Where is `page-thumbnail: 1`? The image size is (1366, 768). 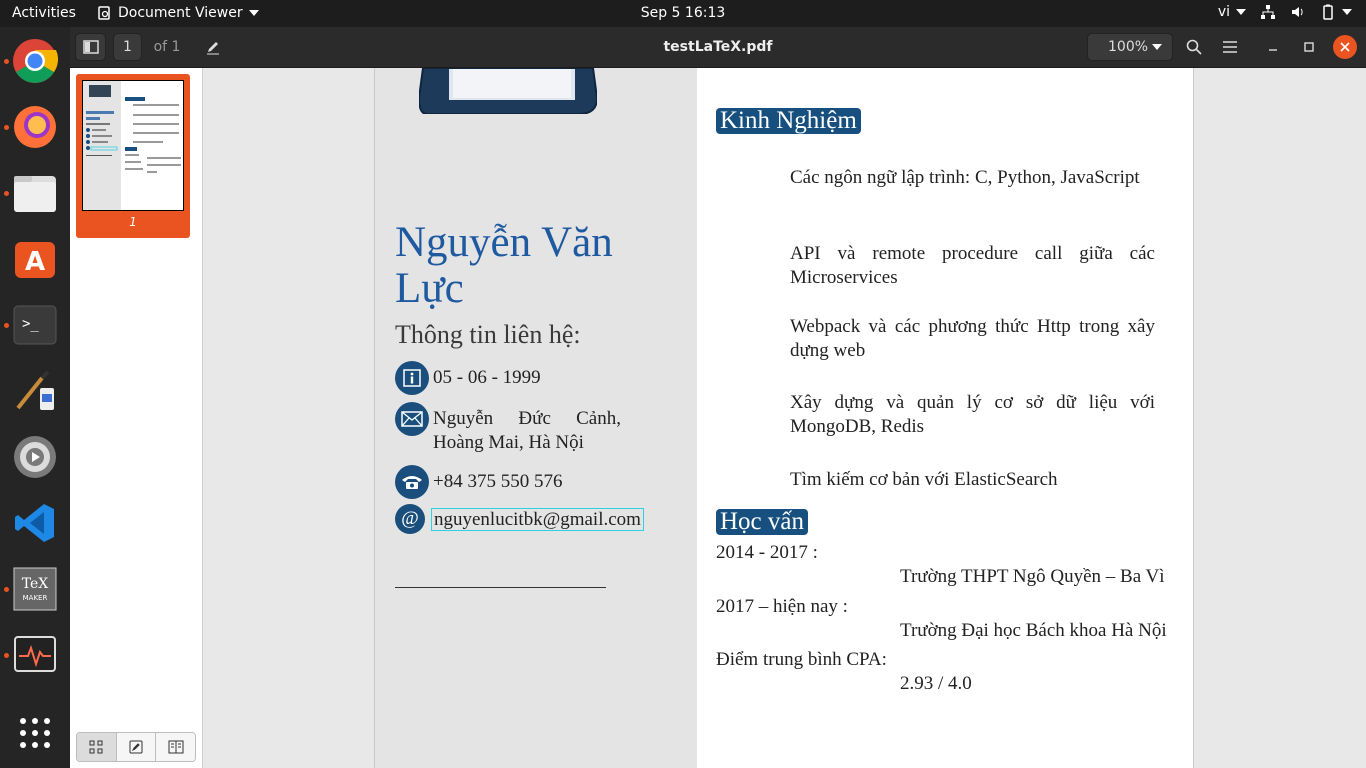 page-thumbnail: 1 is located at coordinates (133, 156).